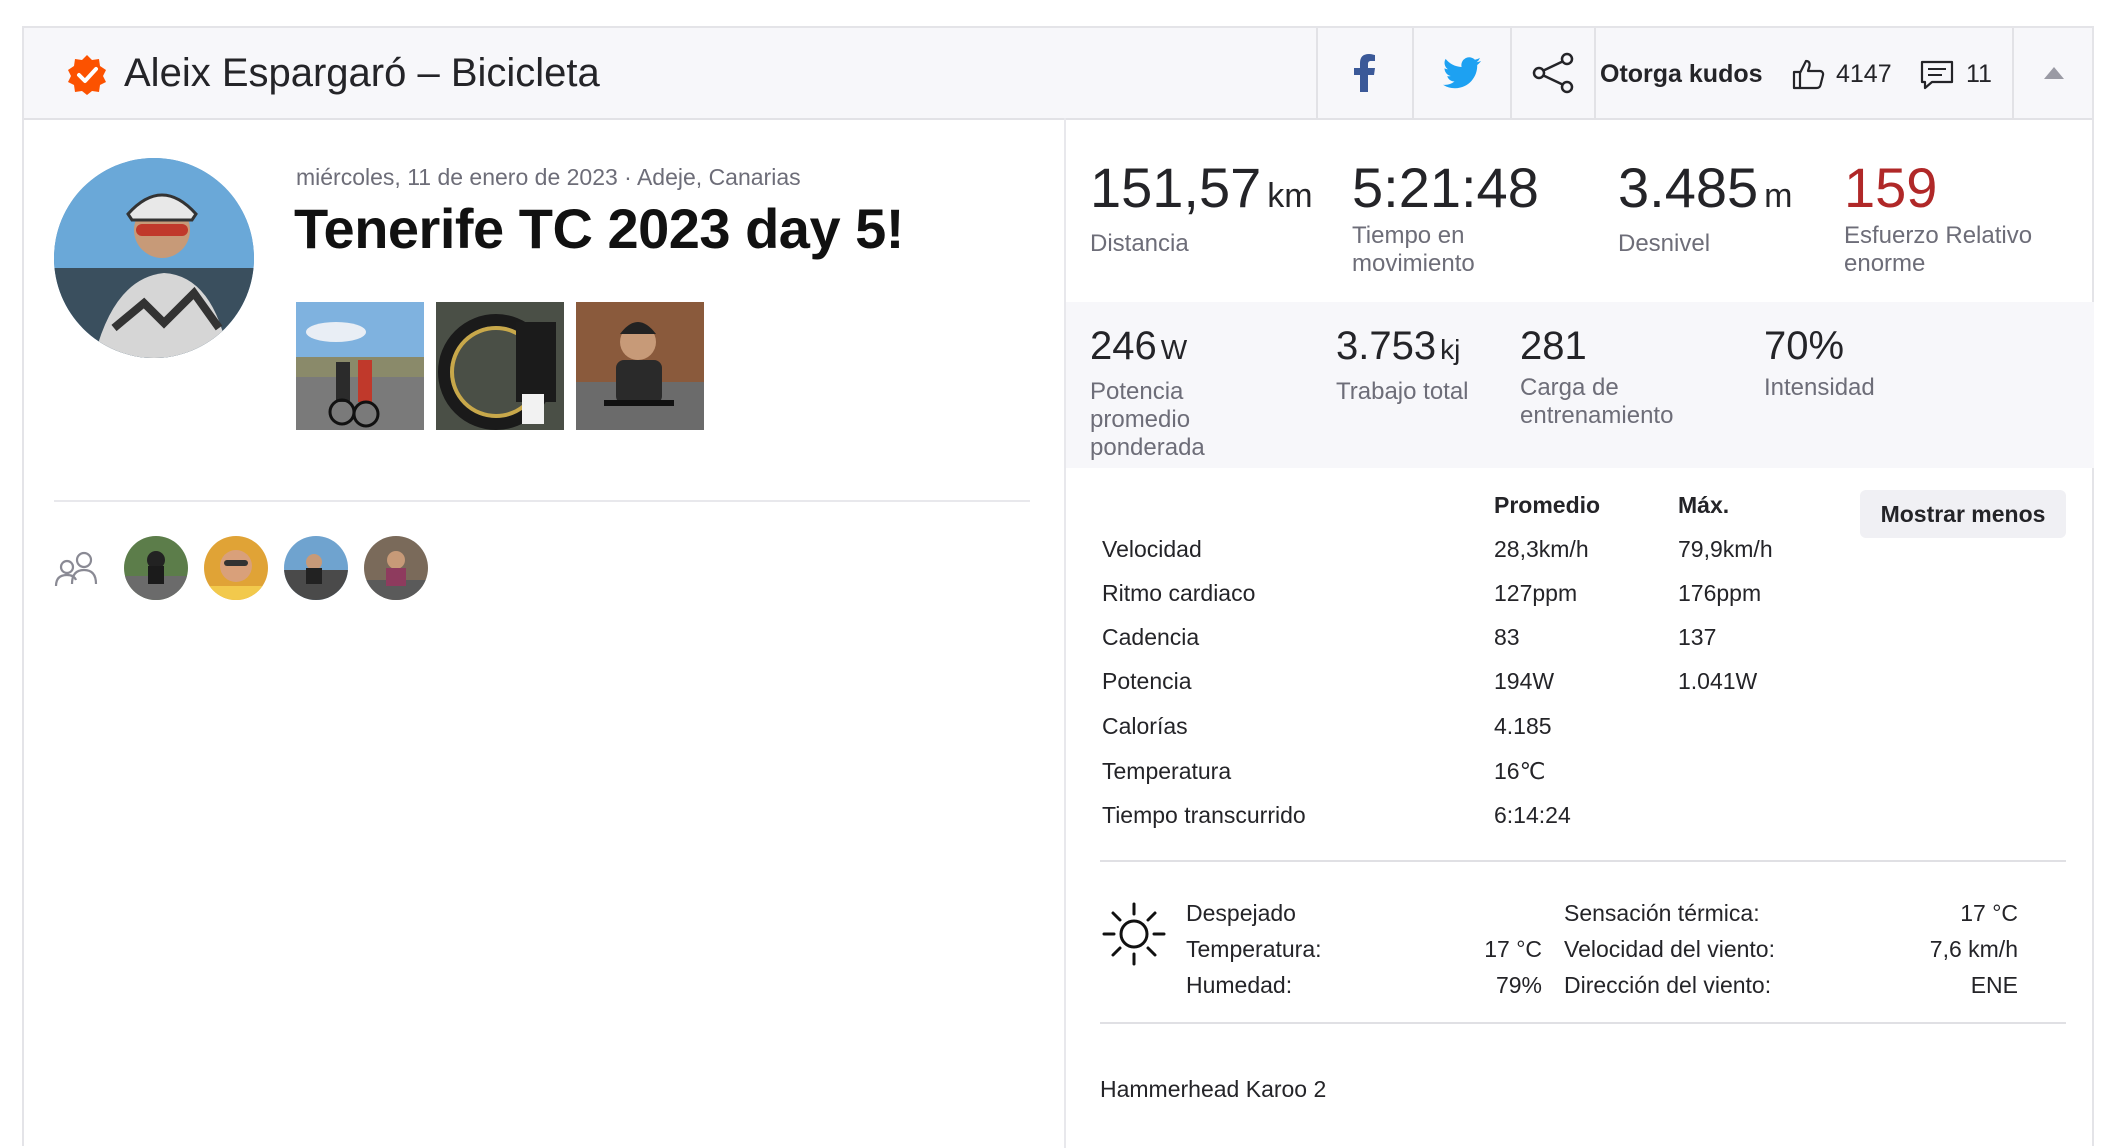 This screenshot has width=2112, height=1148. Describe the element at coordinates (1989, 913) in the screenshot. I see `weather-feels-value: 17 °C` at that location.